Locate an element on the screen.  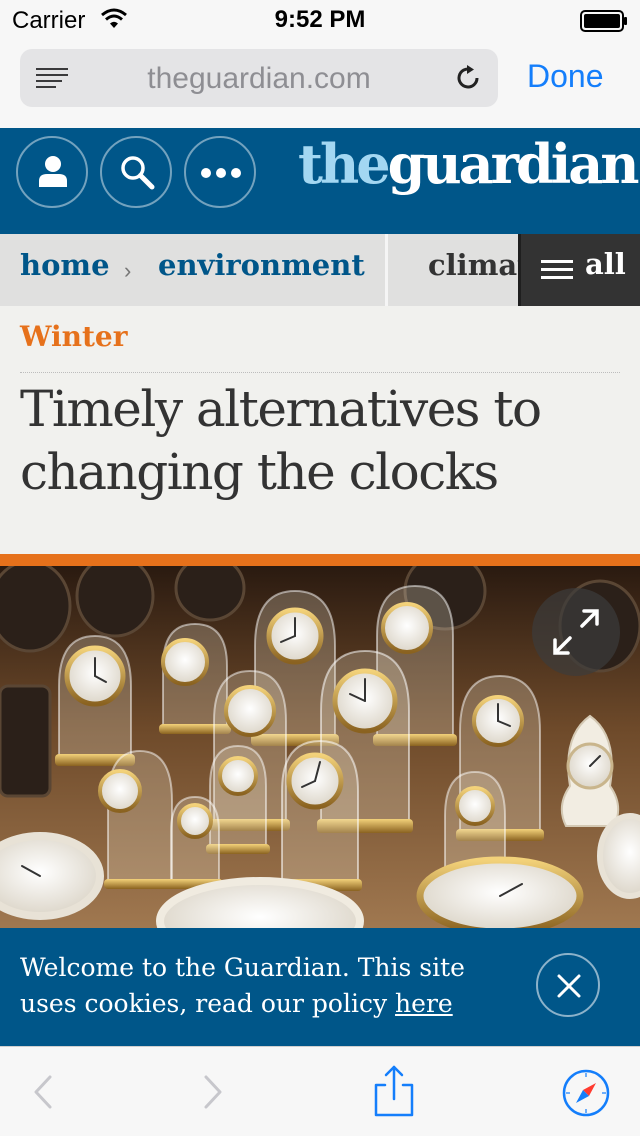
status-time: 9:52 PM is located at coordinates (320, 19).